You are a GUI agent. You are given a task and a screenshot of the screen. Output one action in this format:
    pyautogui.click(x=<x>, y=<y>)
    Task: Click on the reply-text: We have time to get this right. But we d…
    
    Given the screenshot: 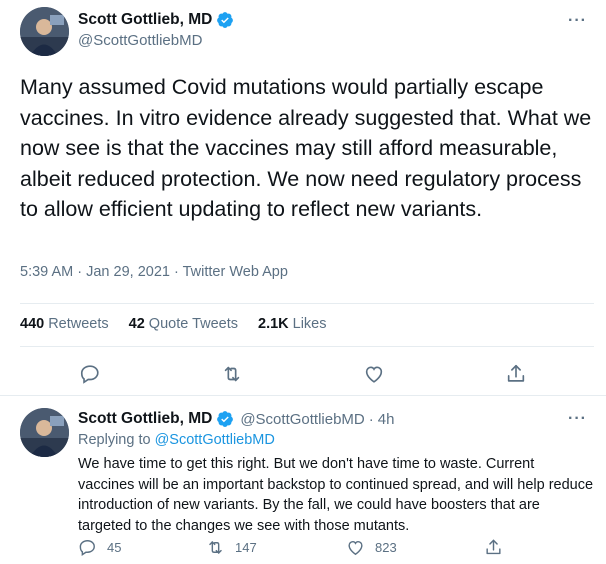 What is the action you would take?
    pyautogui.click(x=336, y=495)
    